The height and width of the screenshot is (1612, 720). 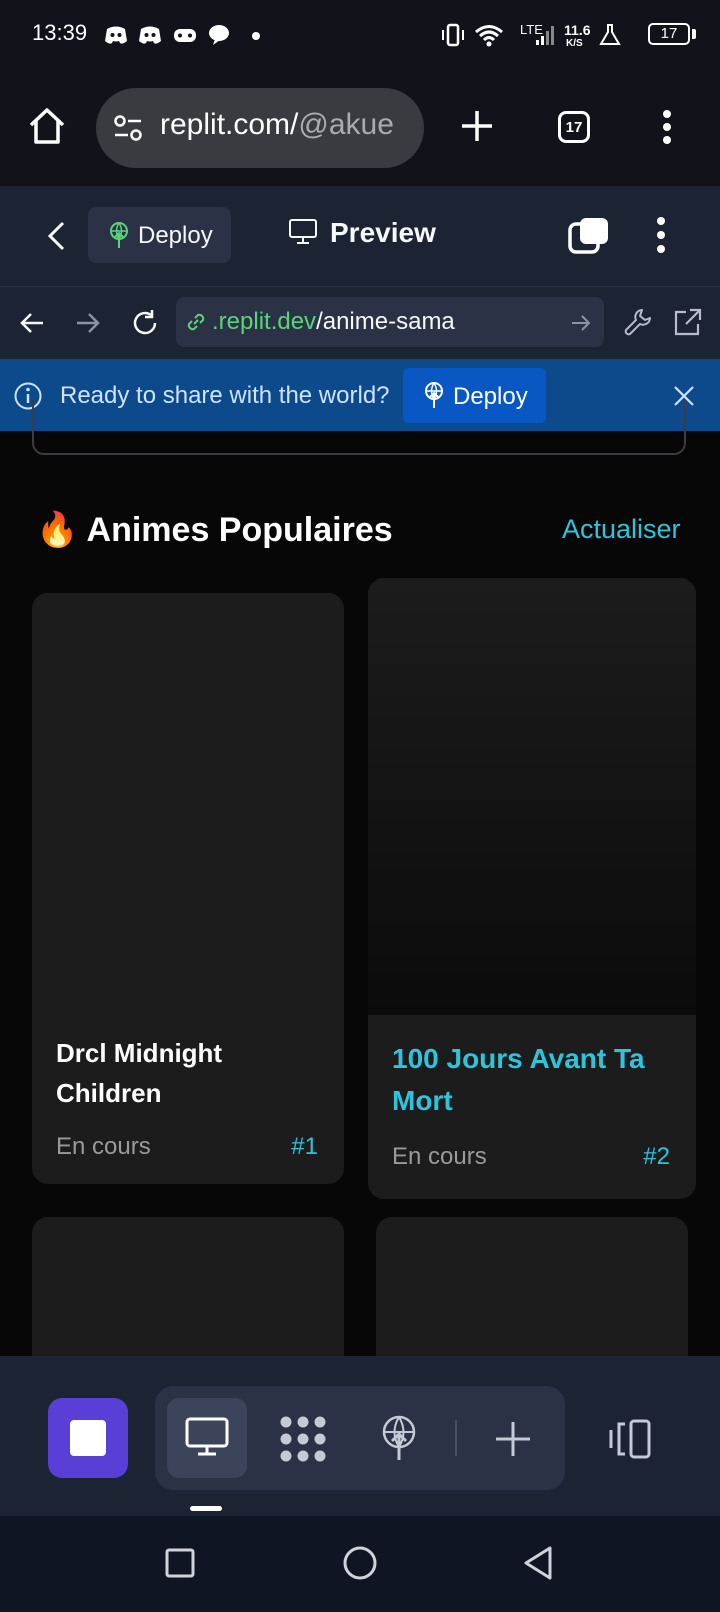 What do you see at coordinates (667, 127) in the screenshot?
I see `browser-menu-icon` at bounding box center [667, 127].